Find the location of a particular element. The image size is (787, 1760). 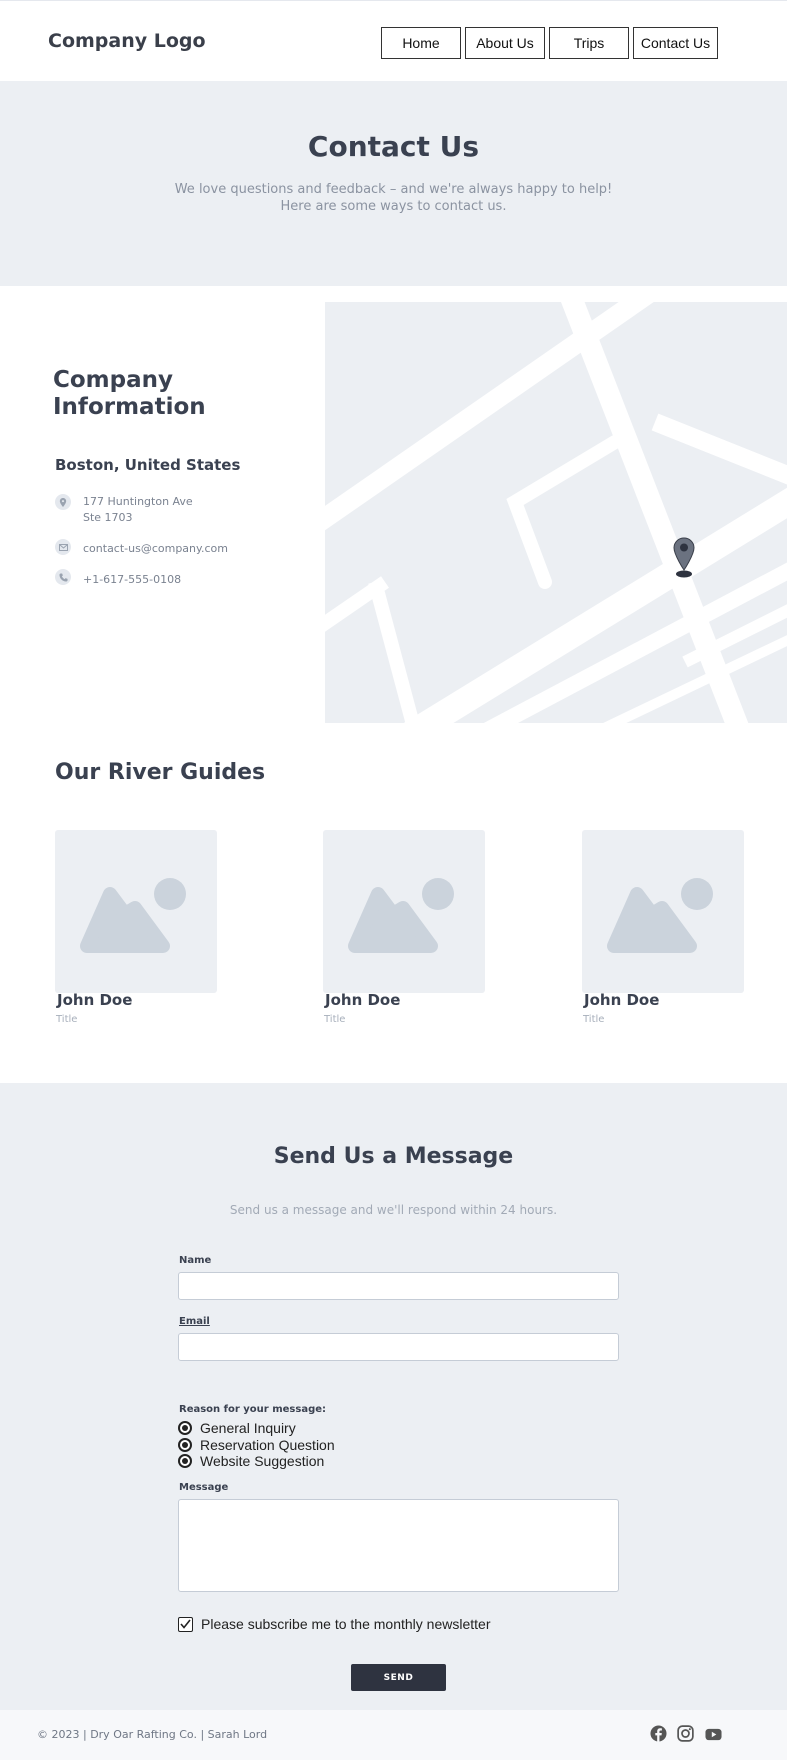

nav-trips-button: Trips is located at coordinates (589, 43).